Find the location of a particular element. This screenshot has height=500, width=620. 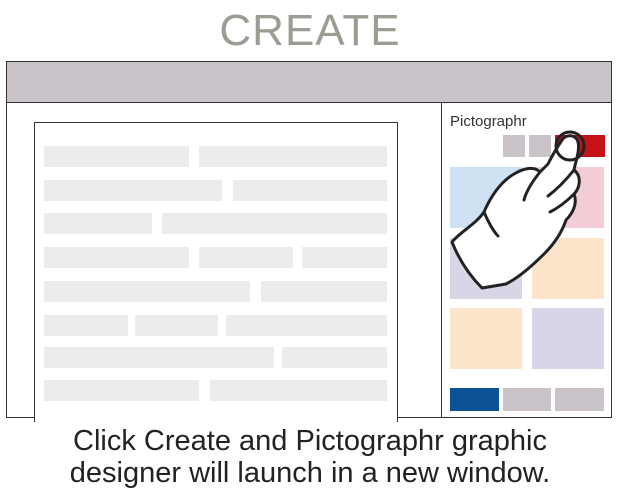

caption-line-2: designer will launch in a new window. is located at coordinates (310, 473).